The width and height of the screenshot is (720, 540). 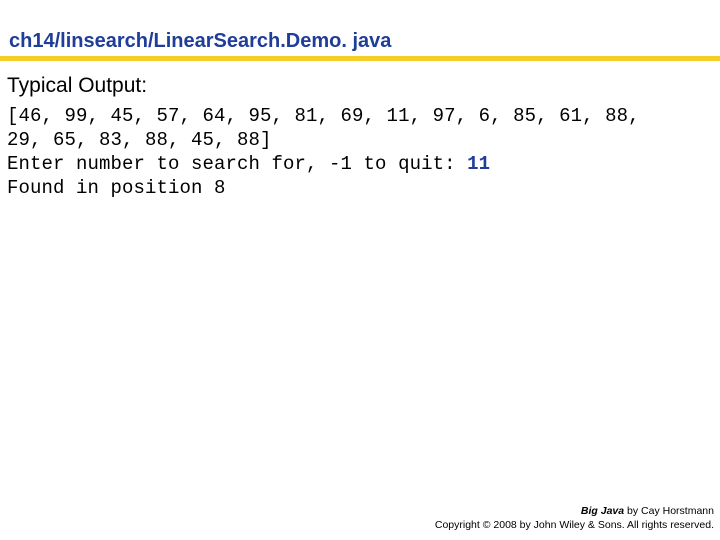 I want to click on console-line-2: 29, 65, 83, 88, 45, 88], so click(x=139, y=140).